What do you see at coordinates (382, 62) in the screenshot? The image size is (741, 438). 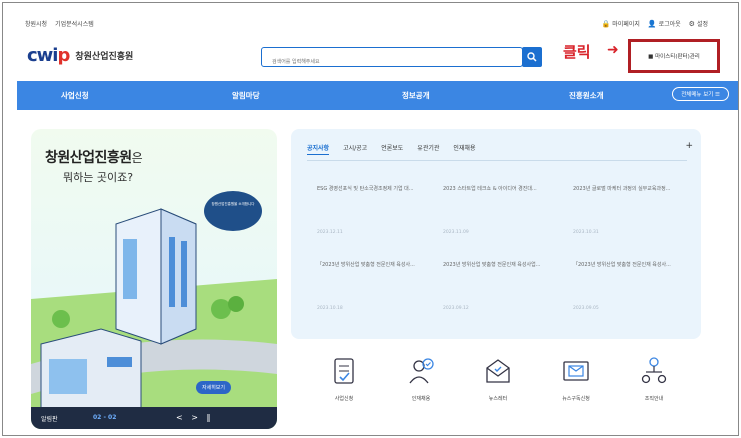 I see `search-input` at bounding box center [382, 62].